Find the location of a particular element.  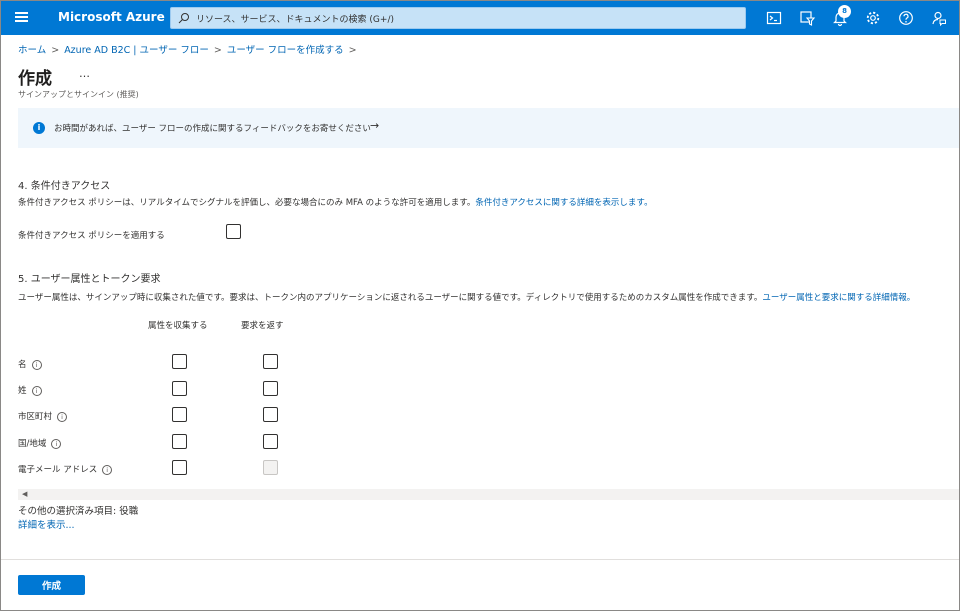

attribute-row-label: 市区町村 i is located at coordinates (43, 416).